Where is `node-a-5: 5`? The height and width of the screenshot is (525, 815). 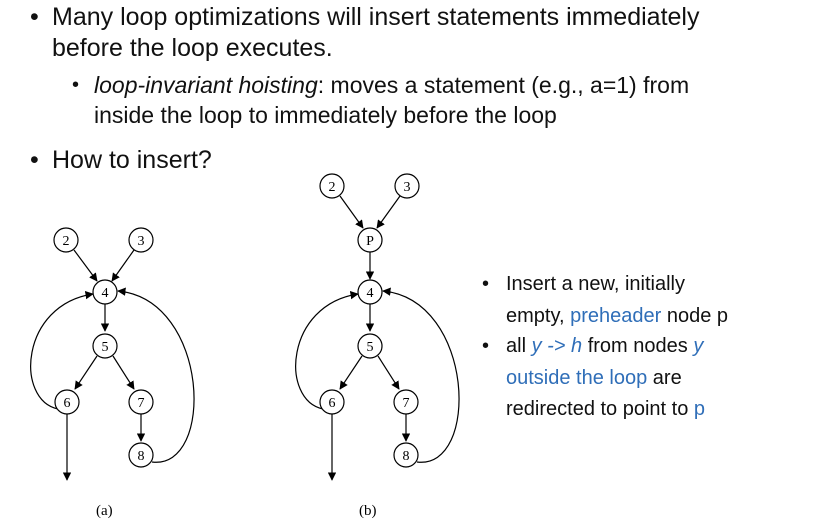 node-a-5: 5 is located at coordinates (105, 346).